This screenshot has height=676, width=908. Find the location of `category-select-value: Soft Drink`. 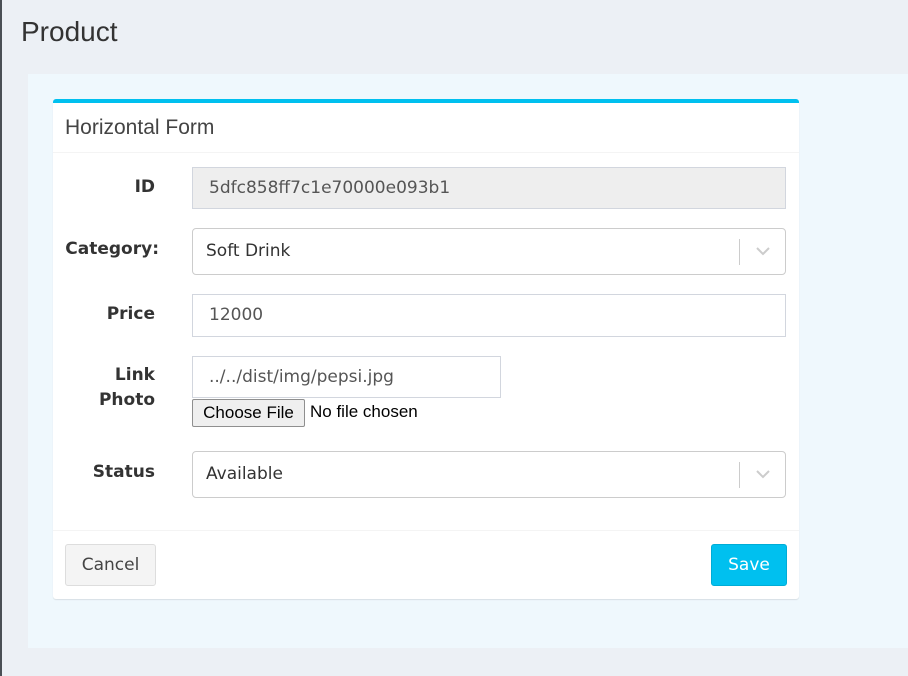

category-select-value: Soft Drink is located at coordinates (248, 251).